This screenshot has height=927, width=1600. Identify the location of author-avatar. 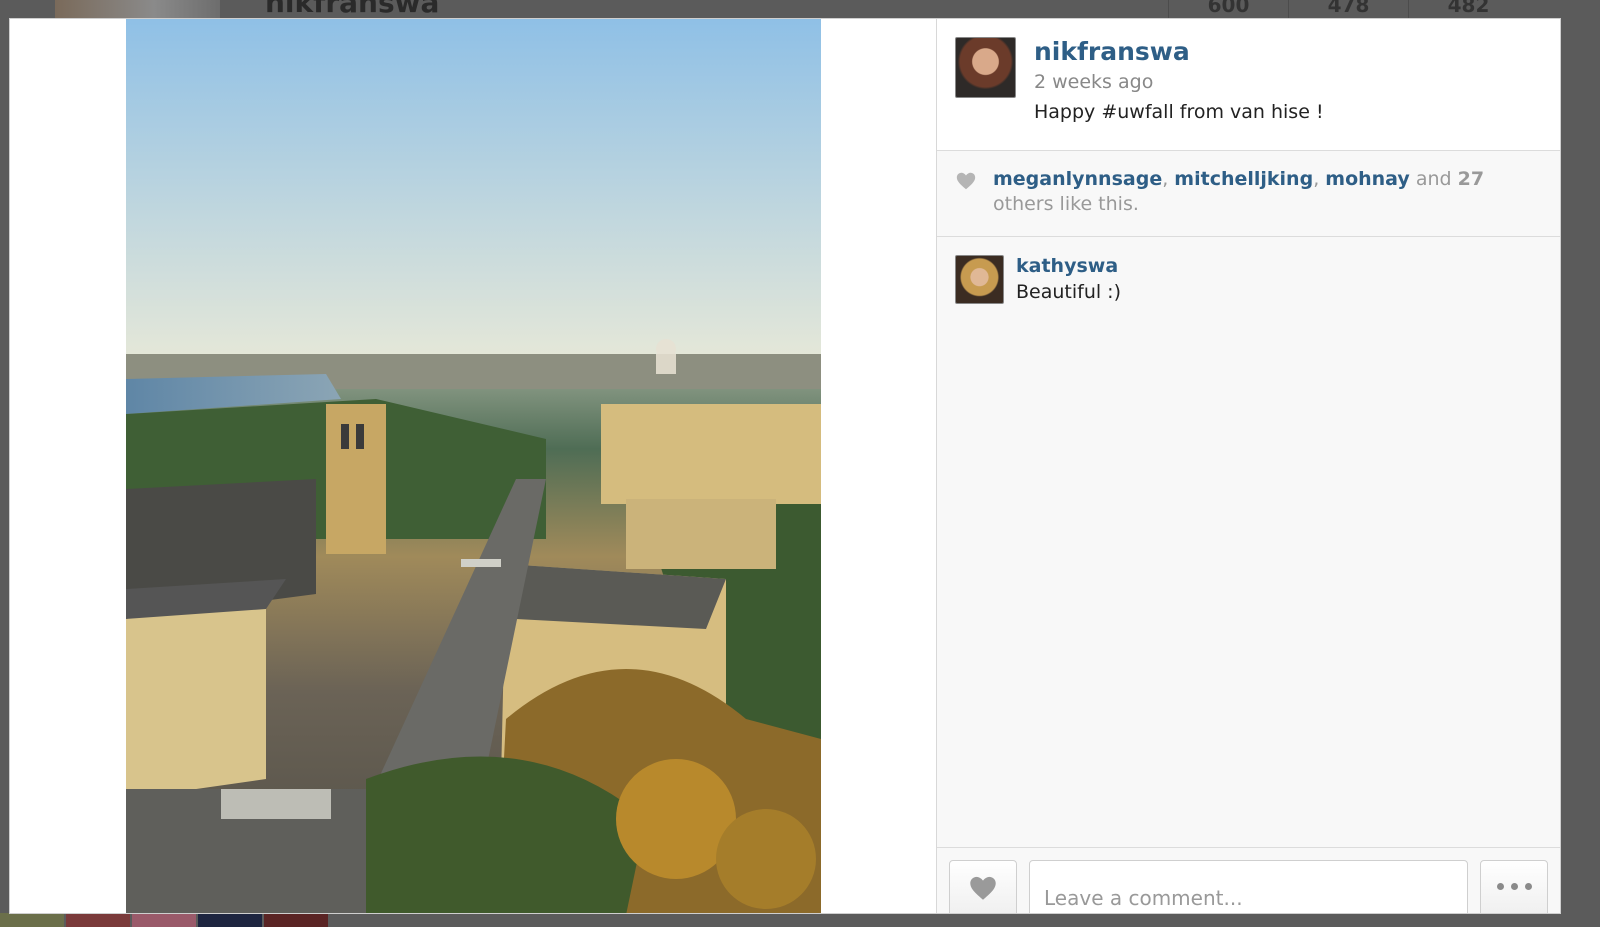
(985, 67).